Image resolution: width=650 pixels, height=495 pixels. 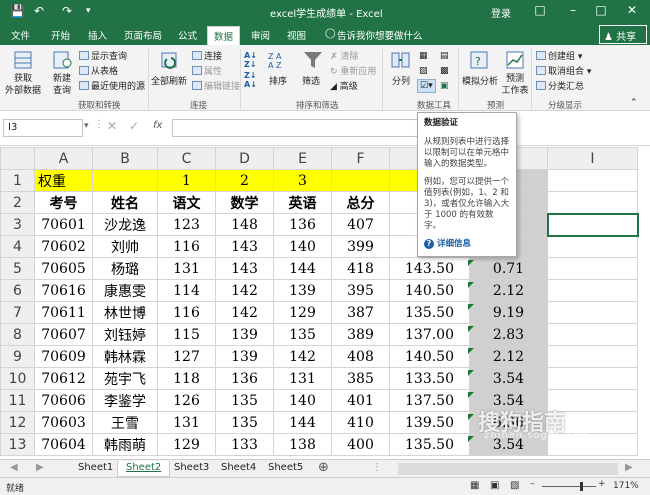 What do you see at coordinates (186, 400) in the screenshot?
I see `cell: 126` at bounding box center [186, 400].